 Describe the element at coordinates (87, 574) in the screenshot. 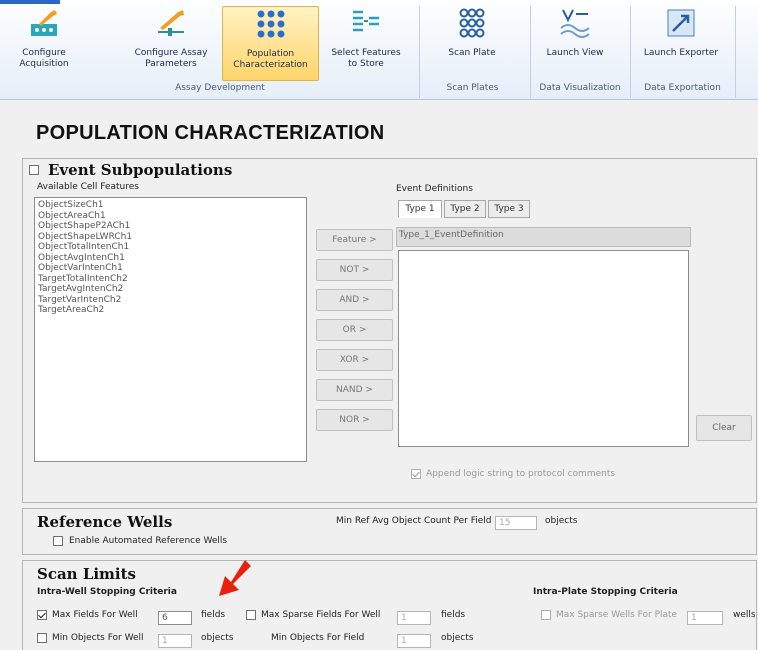

I see `scan-limits-title: Scan Limits` at that location.